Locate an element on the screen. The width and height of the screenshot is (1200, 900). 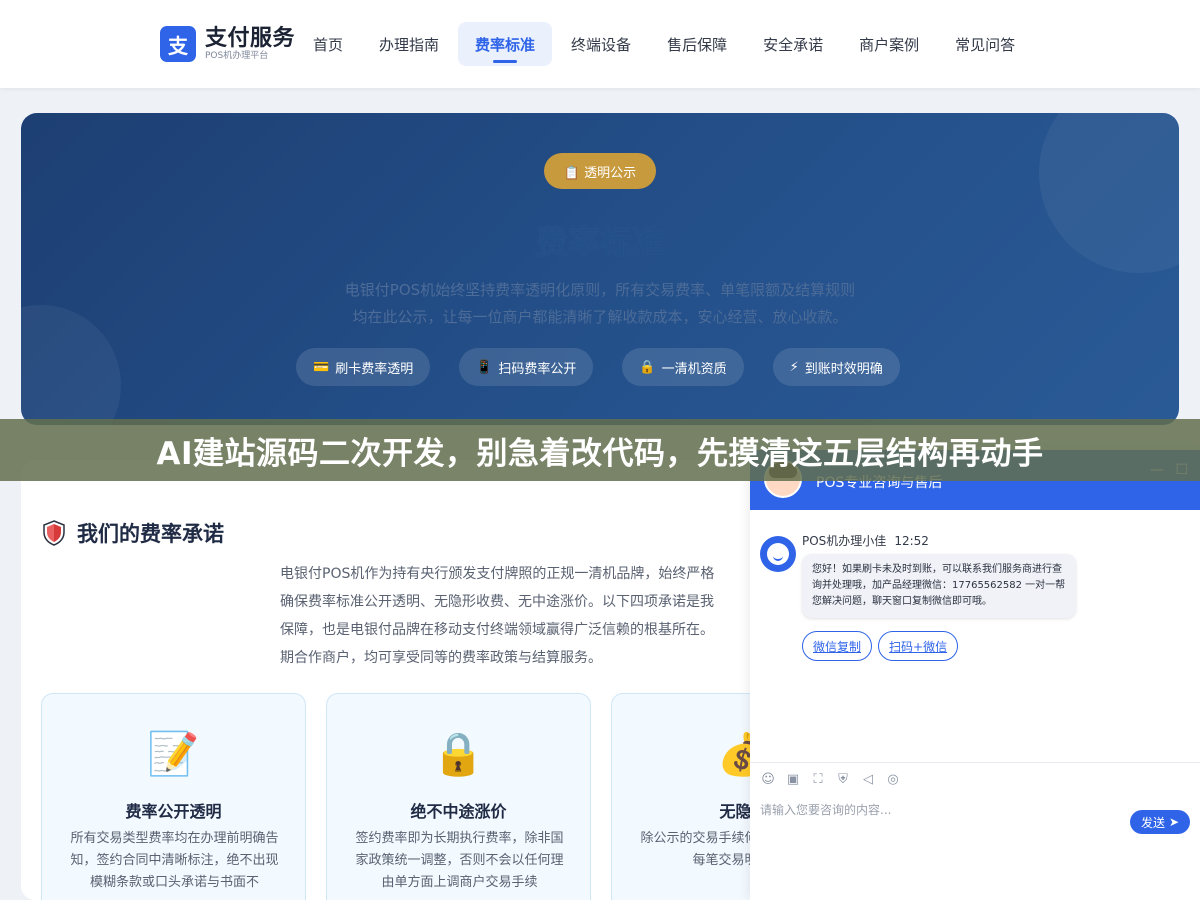
logo-title: 支付服务 is located at coordinates (250, 38).